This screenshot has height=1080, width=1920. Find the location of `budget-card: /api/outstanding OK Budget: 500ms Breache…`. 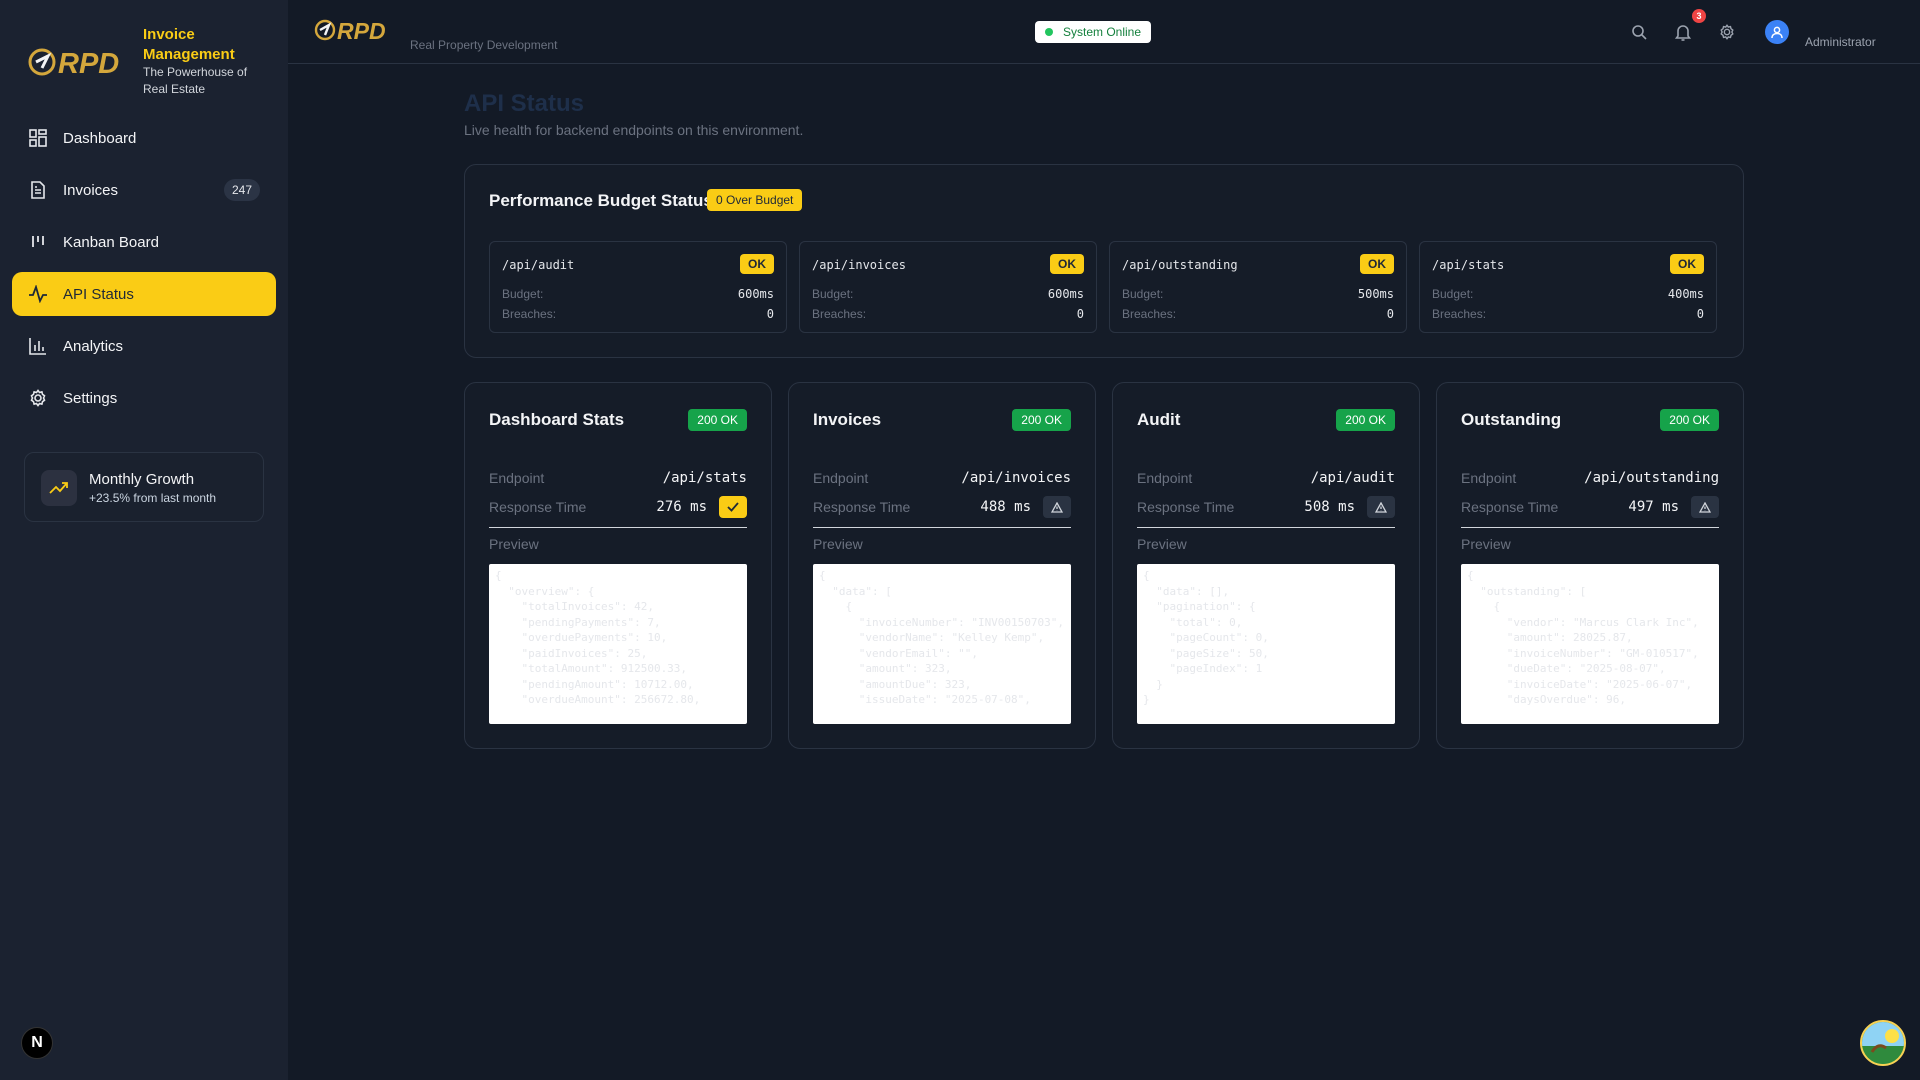

budget-card: /api/outstanding OK Budget: 500ms Breache… is located at coordinates (1258, 287).